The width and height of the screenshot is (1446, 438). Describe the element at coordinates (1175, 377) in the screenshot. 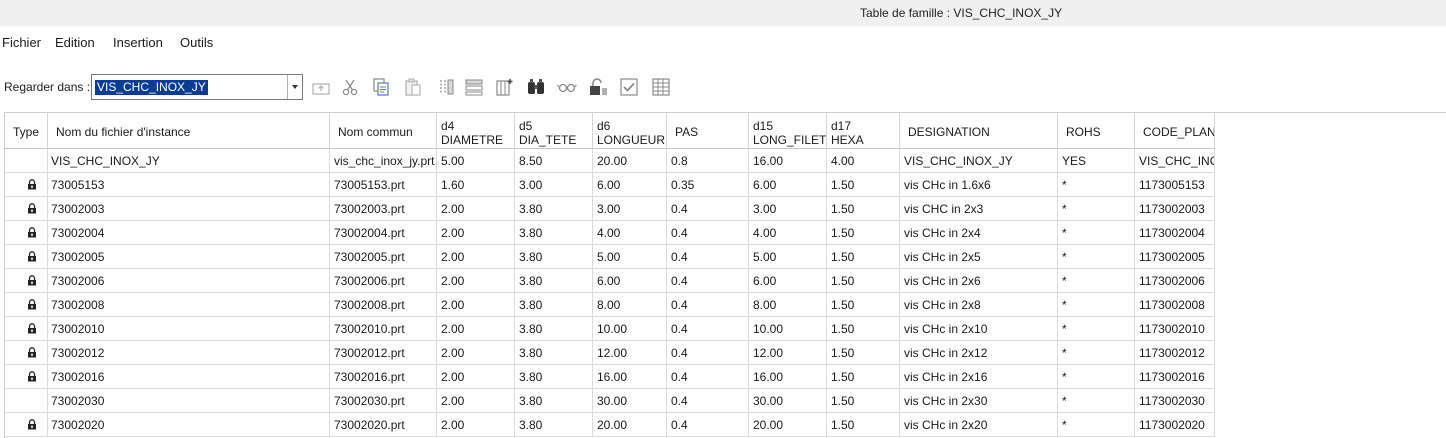

I see `table-cell-code: 1173002016` at that location.